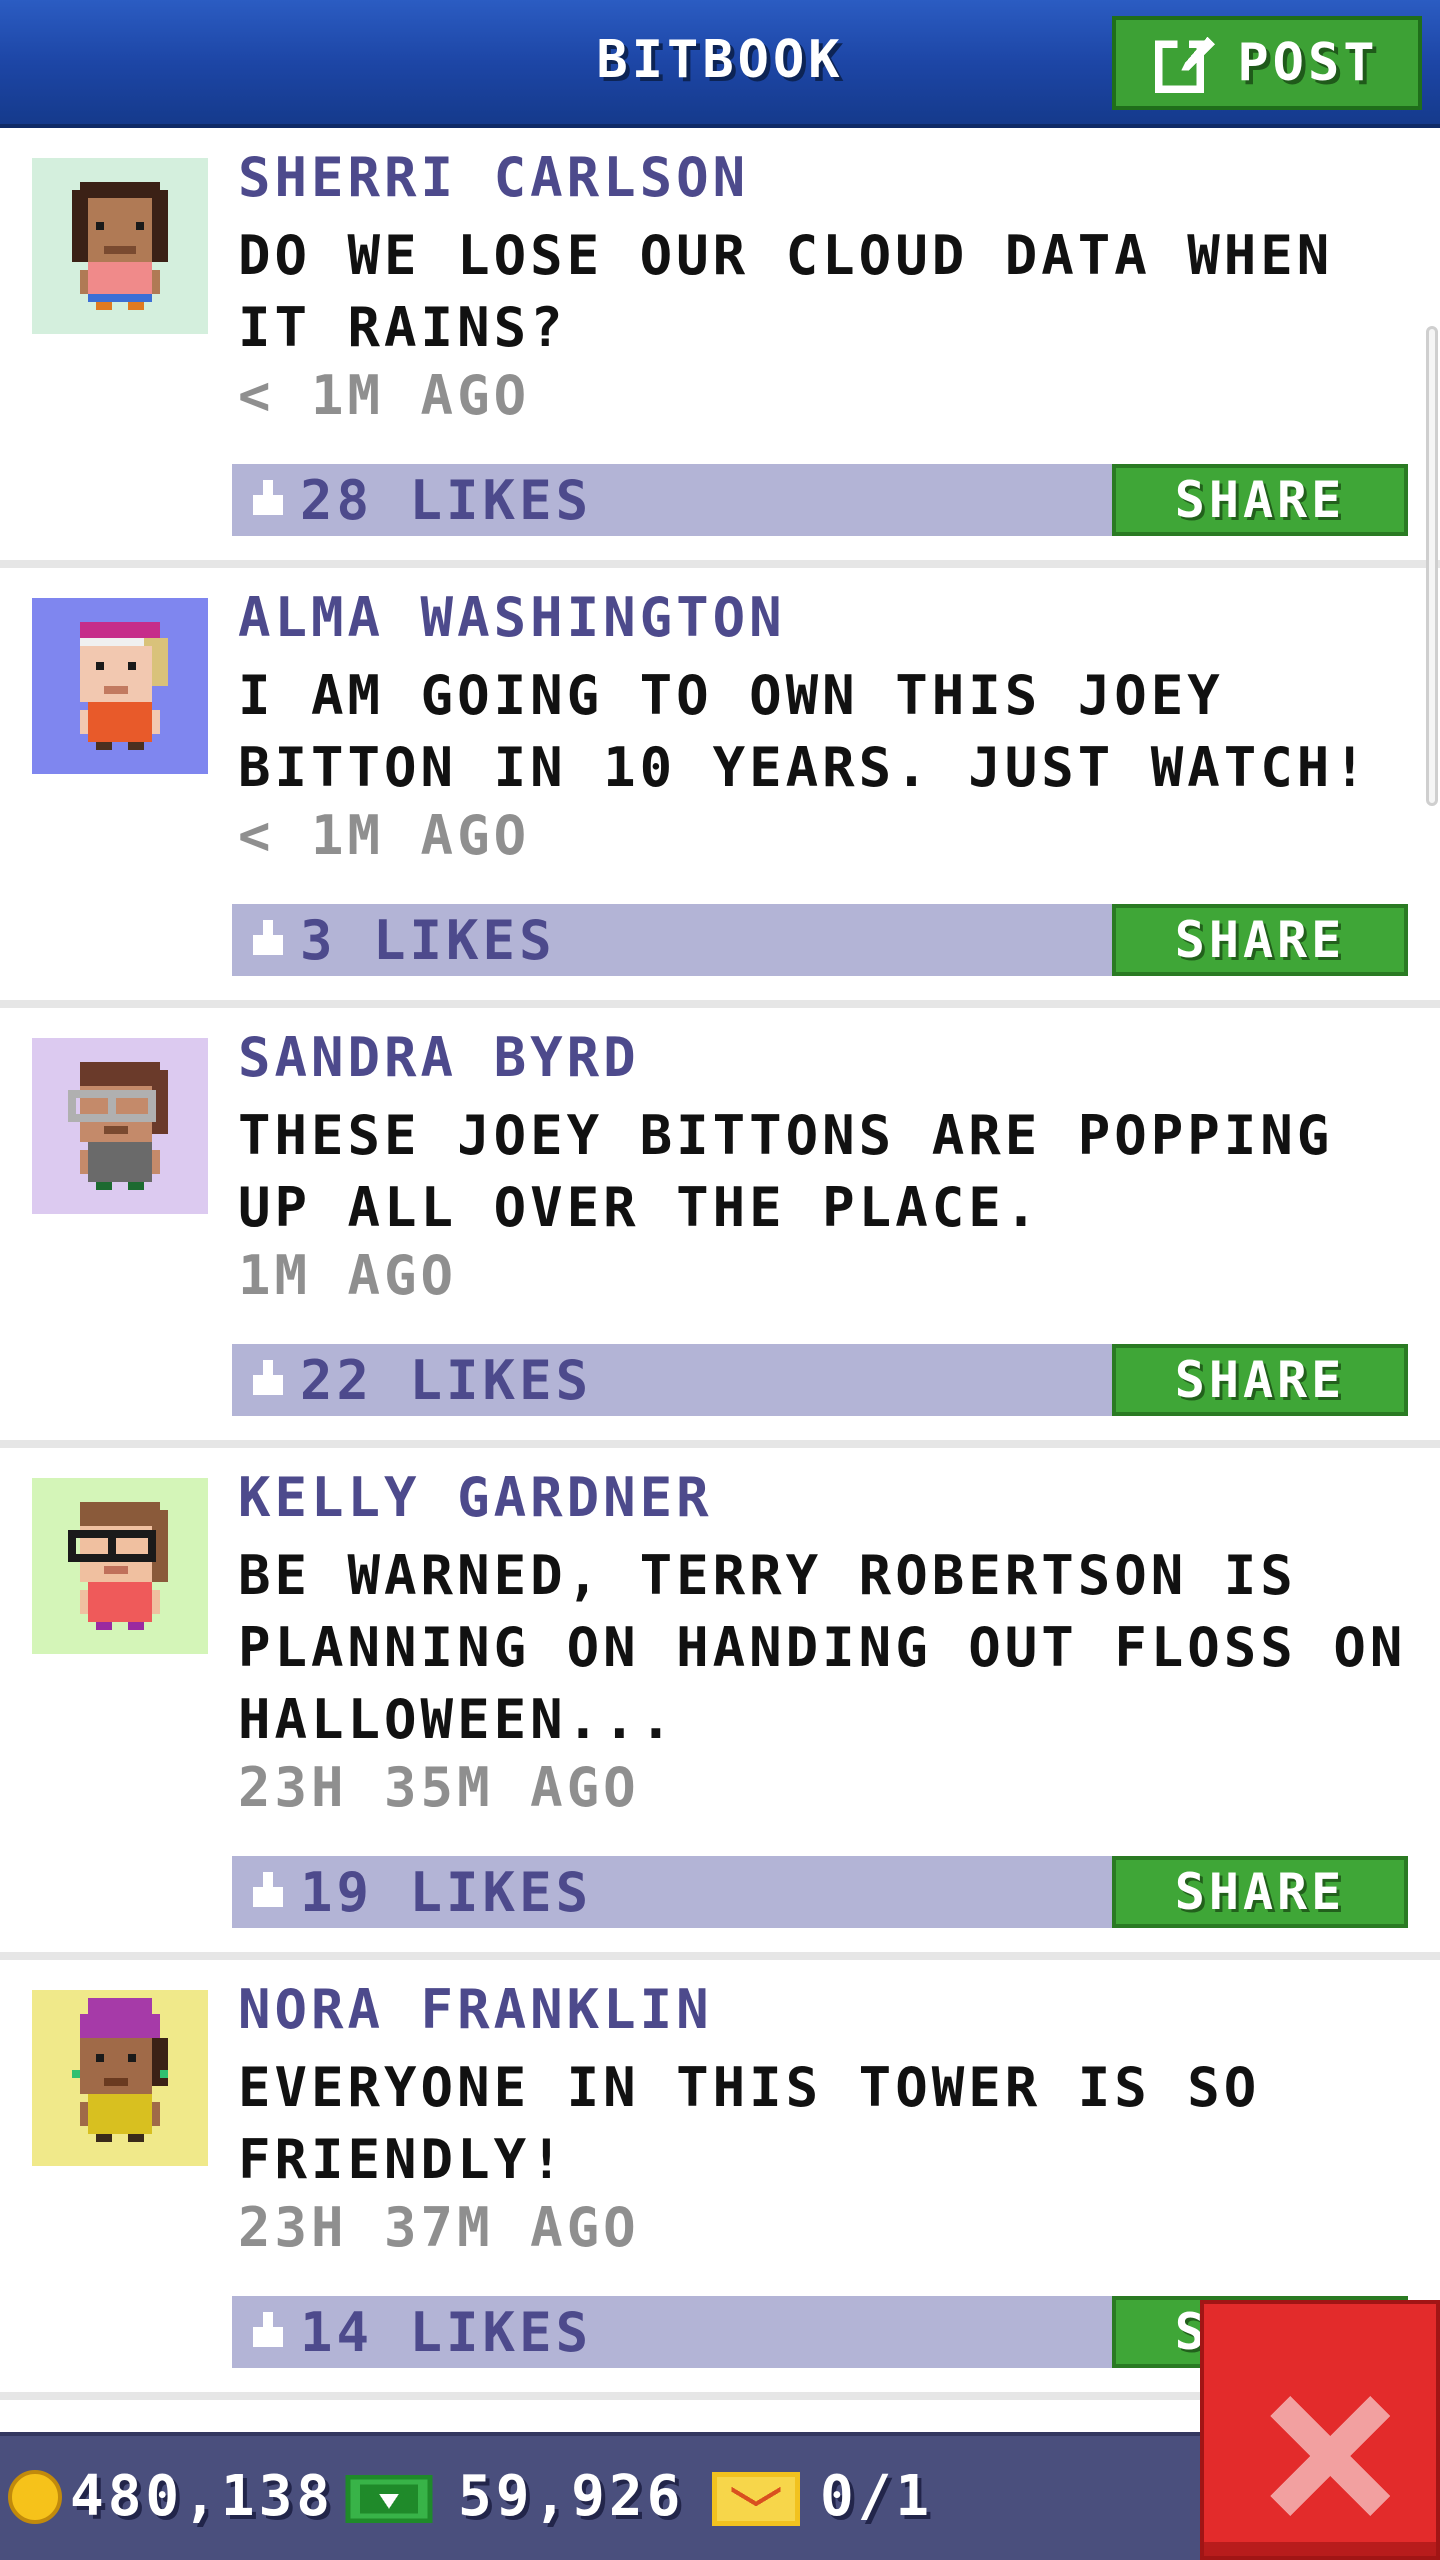 This screenshot has height=2560, width=1440. I want to click on like-bar: 3 LIKES SHARE, so click(820, 940).